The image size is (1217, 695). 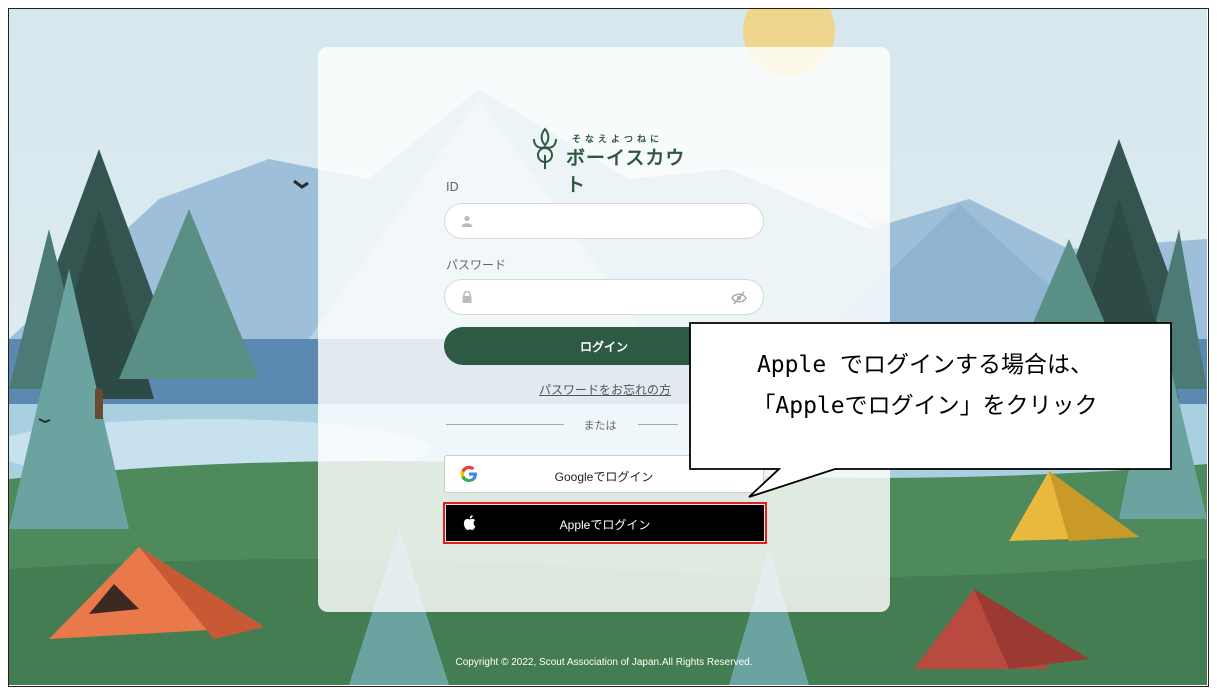 I want to click on divider-text: または, so click(x=600, y=425).